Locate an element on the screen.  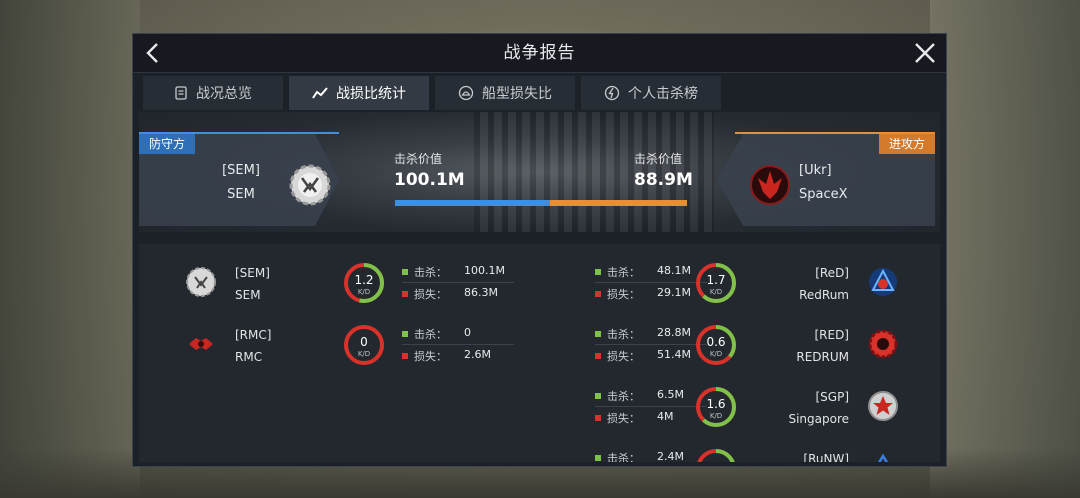
kd-ring: 1.2 K/D is located at coordinates (364, 283).